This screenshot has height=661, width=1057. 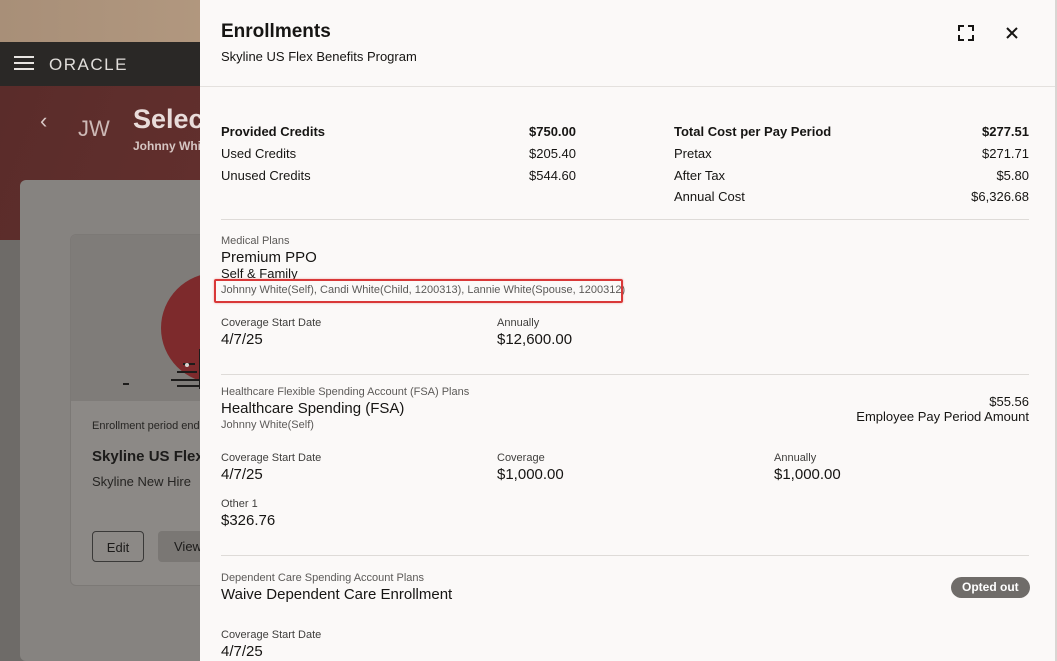 What do you see at coordinates (146, 426) in the screenshot?
I see `enrollment-period-text: Enrollment period end` at bounding box center [146, 426].